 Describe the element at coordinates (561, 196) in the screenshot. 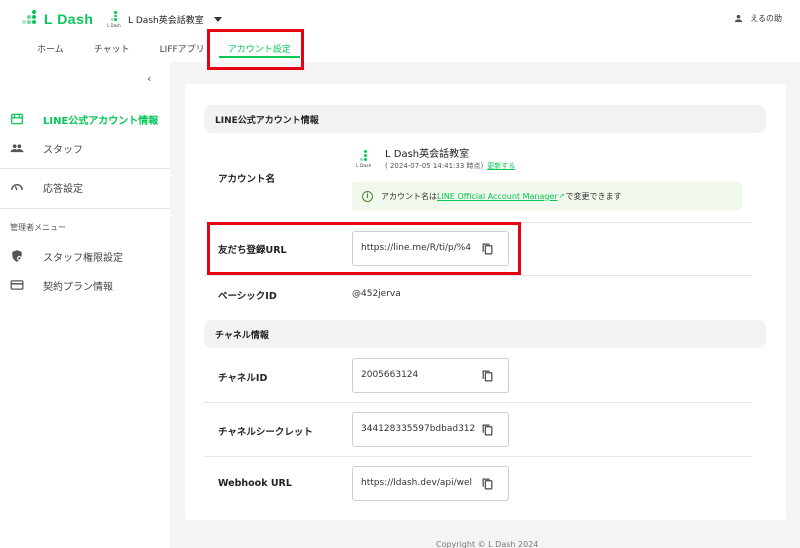

I see `external-link-icon: ↗` at that location.